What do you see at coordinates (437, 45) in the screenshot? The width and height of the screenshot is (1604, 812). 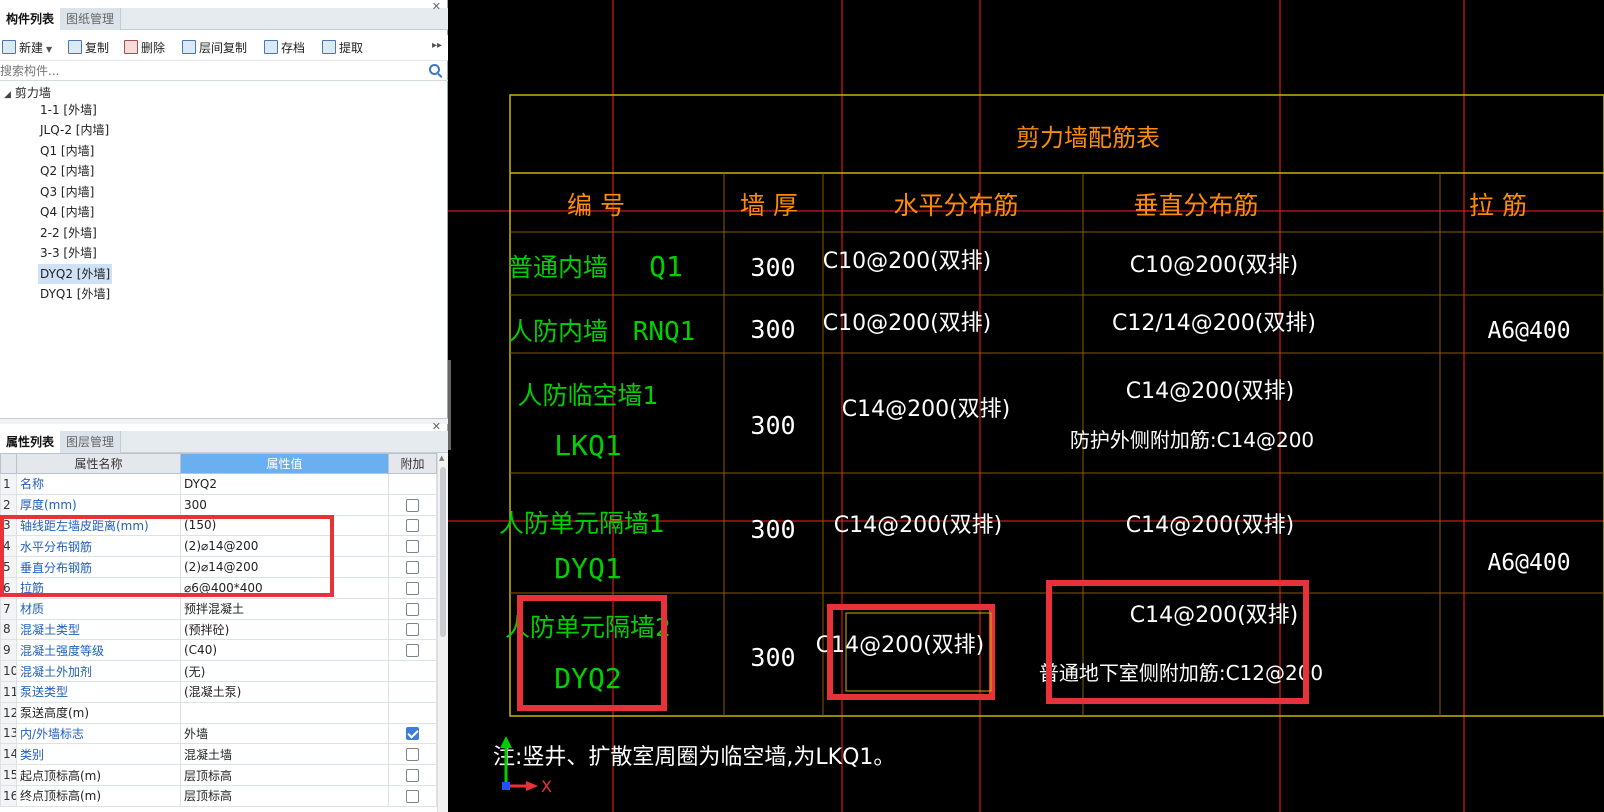 I see `more-icon: ▸▸` at bounding box center [437, 45].